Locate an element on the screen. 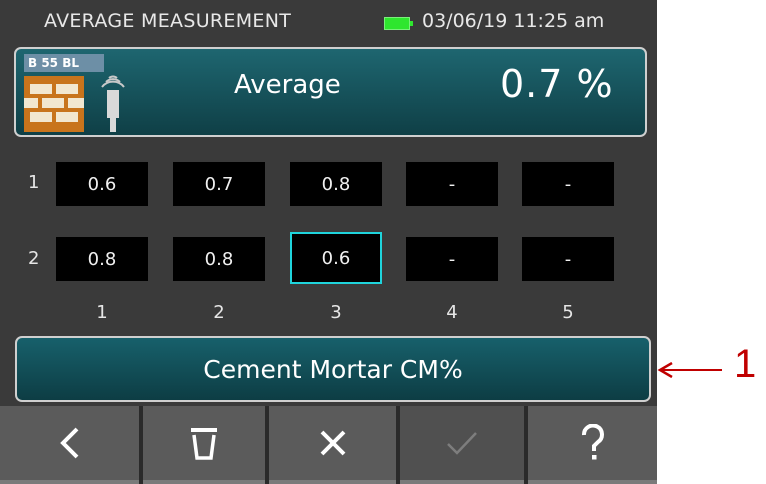 The width and height of the screenshot is (766, 484). row-label-2: 2 is located at coordinates (34, 258).